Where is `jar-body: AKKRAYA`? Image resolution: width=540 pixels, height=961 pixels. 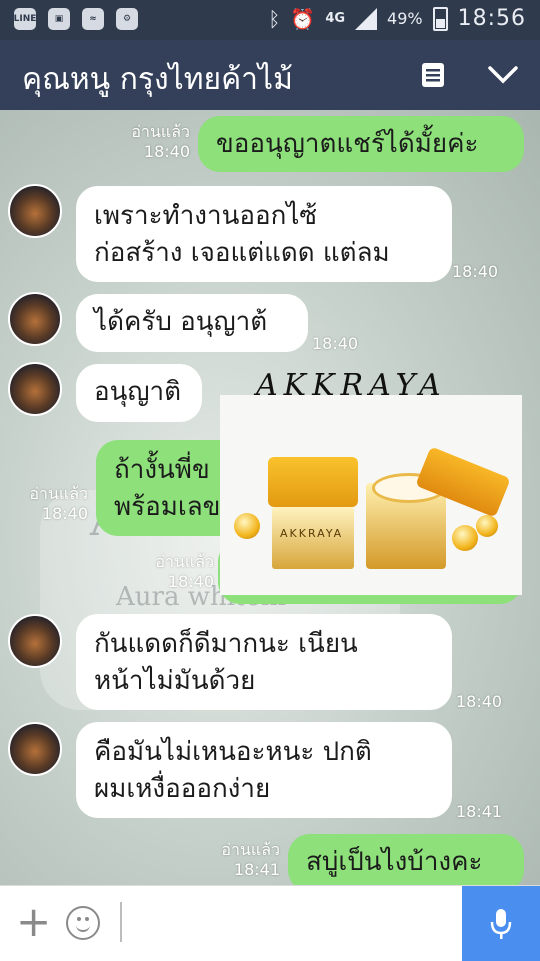 jar-body: AKKRAYA is located at coordinates (313, 538).